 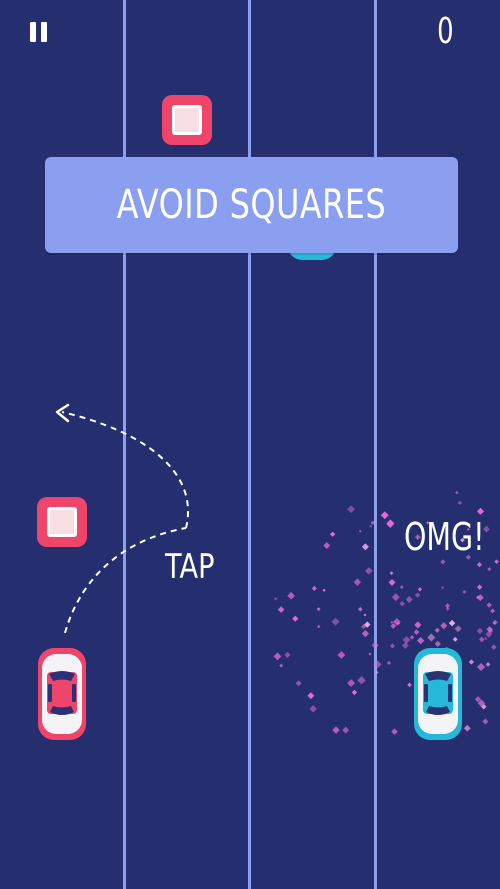 What do you see at coordinates (39, 32) in the screenshot?
I see `pause-button` at bounding box center [39, 32].